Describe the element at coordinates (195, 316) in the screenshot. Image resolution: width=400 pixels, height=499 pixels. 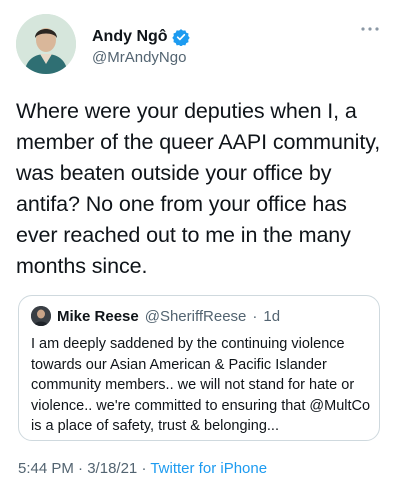
I see `quoted-author-handle: @SheriffReese` at that location.